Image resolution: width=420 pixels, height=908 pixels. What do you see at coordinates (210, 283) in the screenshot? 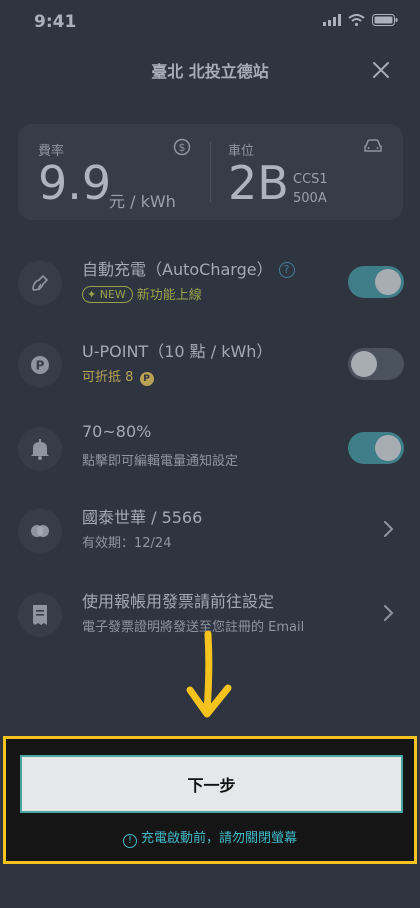
I see `autocharge-row: 自動充電（AutoCharge）? ✦ NEW 新功能上線` at bounding box center [210, 283].